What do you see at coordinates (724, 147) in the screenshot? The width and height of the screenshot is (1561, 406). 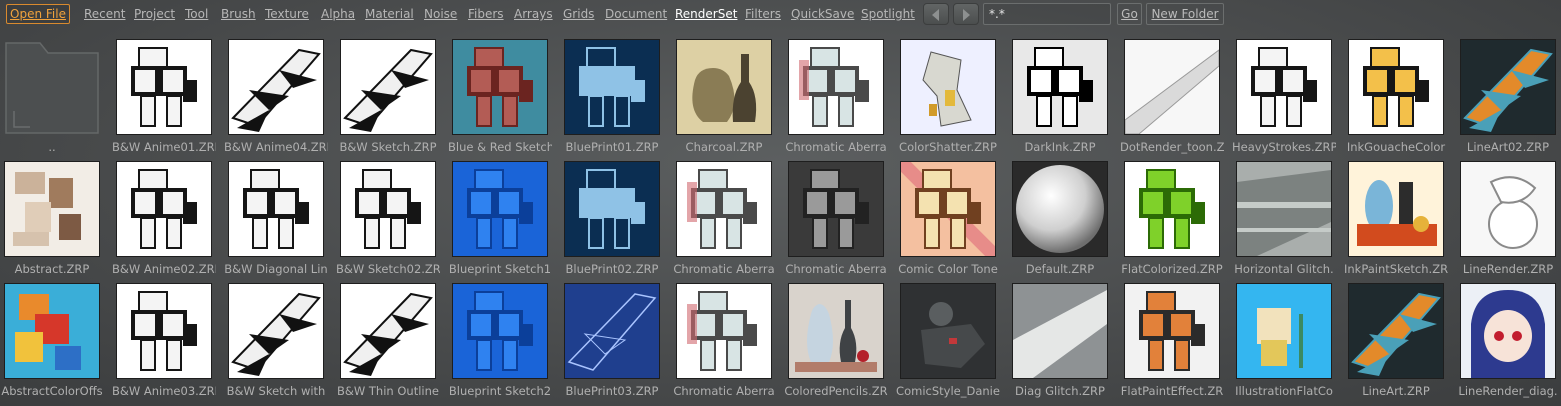 I see `thumbnail-label: Charcoal.ZRP` at bounding box center [724, 147].